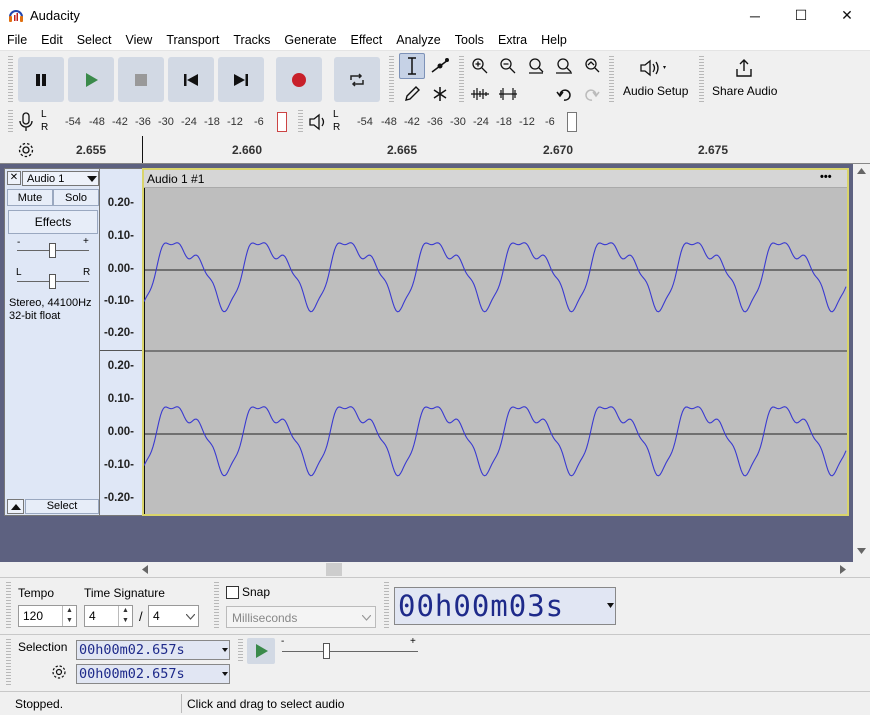 The image size is (870, 715). Describe the element at coordinates (435, 150) in the screenshot. I see `timeline-ruler` at that location.